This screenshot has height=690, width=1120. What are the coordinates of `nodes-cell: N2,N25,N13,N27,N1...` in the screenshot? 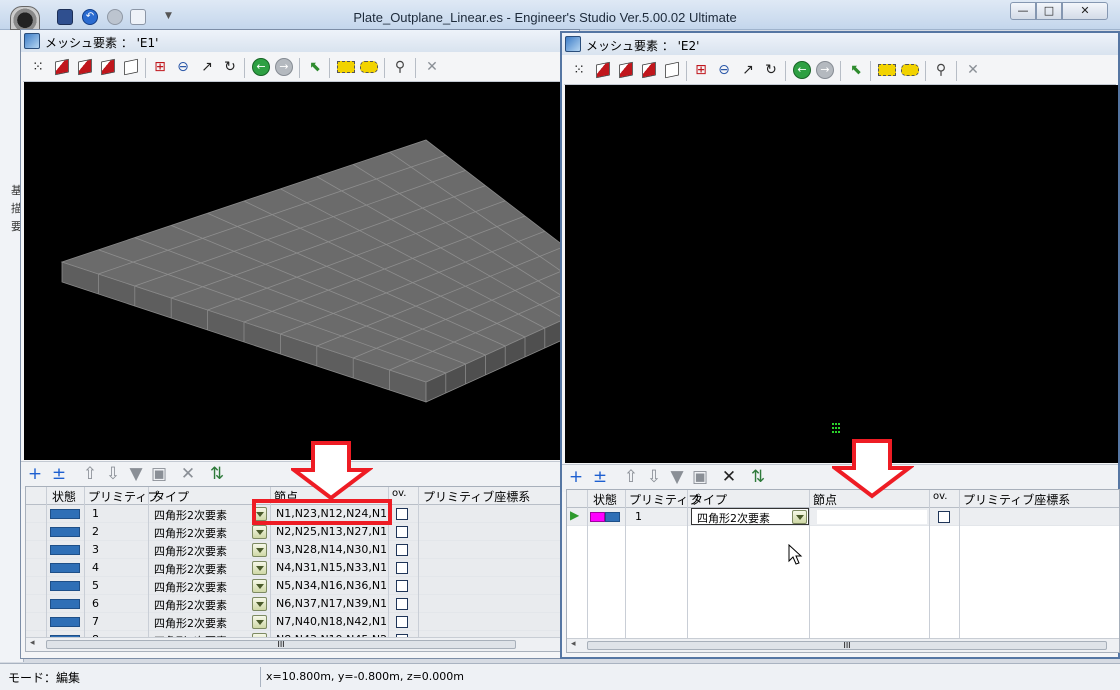 It's located at (331, 531).